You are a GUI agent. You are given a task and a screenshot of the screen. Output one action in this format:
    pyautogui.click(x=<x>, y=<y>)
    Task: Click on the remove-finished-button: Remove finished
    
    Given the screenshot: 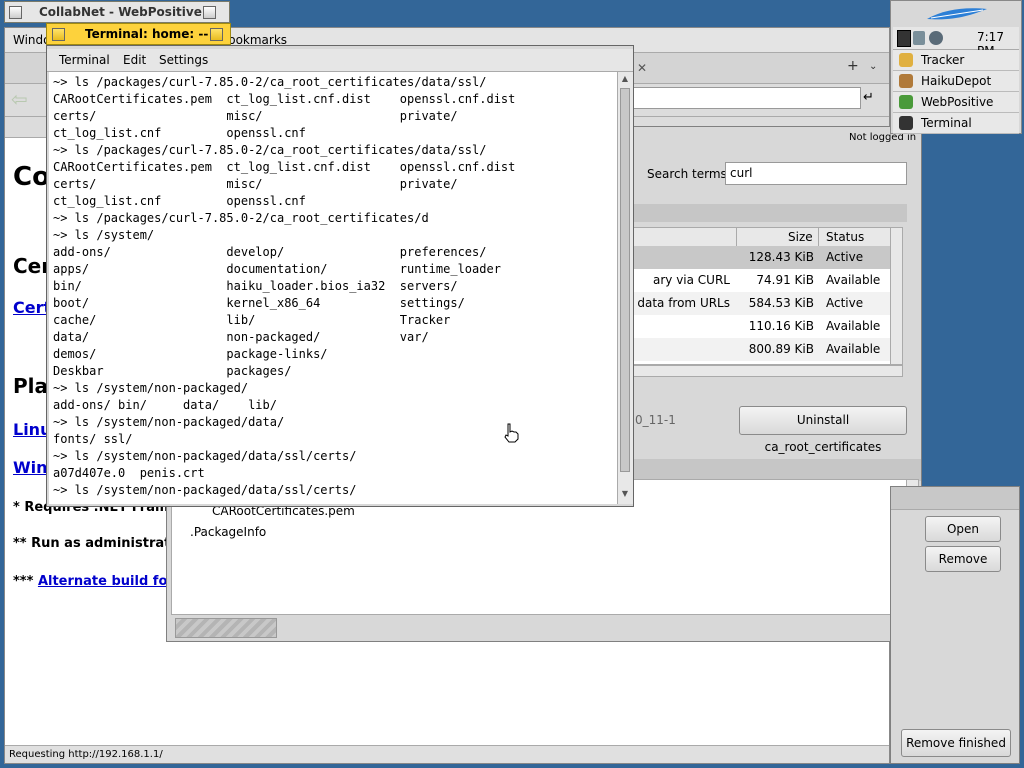 What is the action you would take?
    pyautogui.click(x=956, y=743)
    